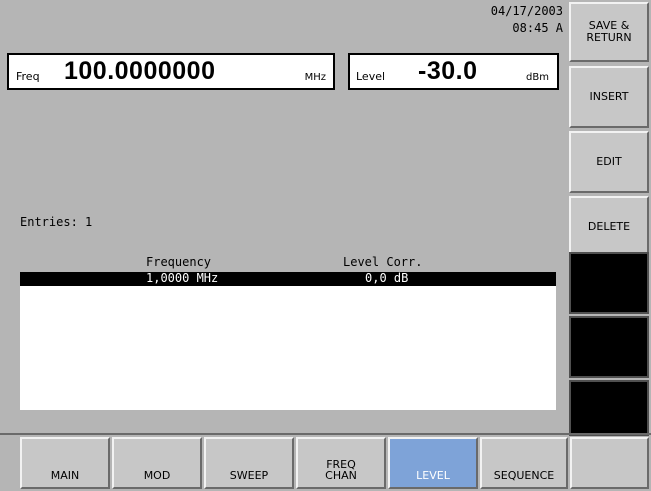 The width and height of the screenshot is (651, 491). I want to click on table-row: 1,0000 MHz 0,0 dB, so click(288, 279).